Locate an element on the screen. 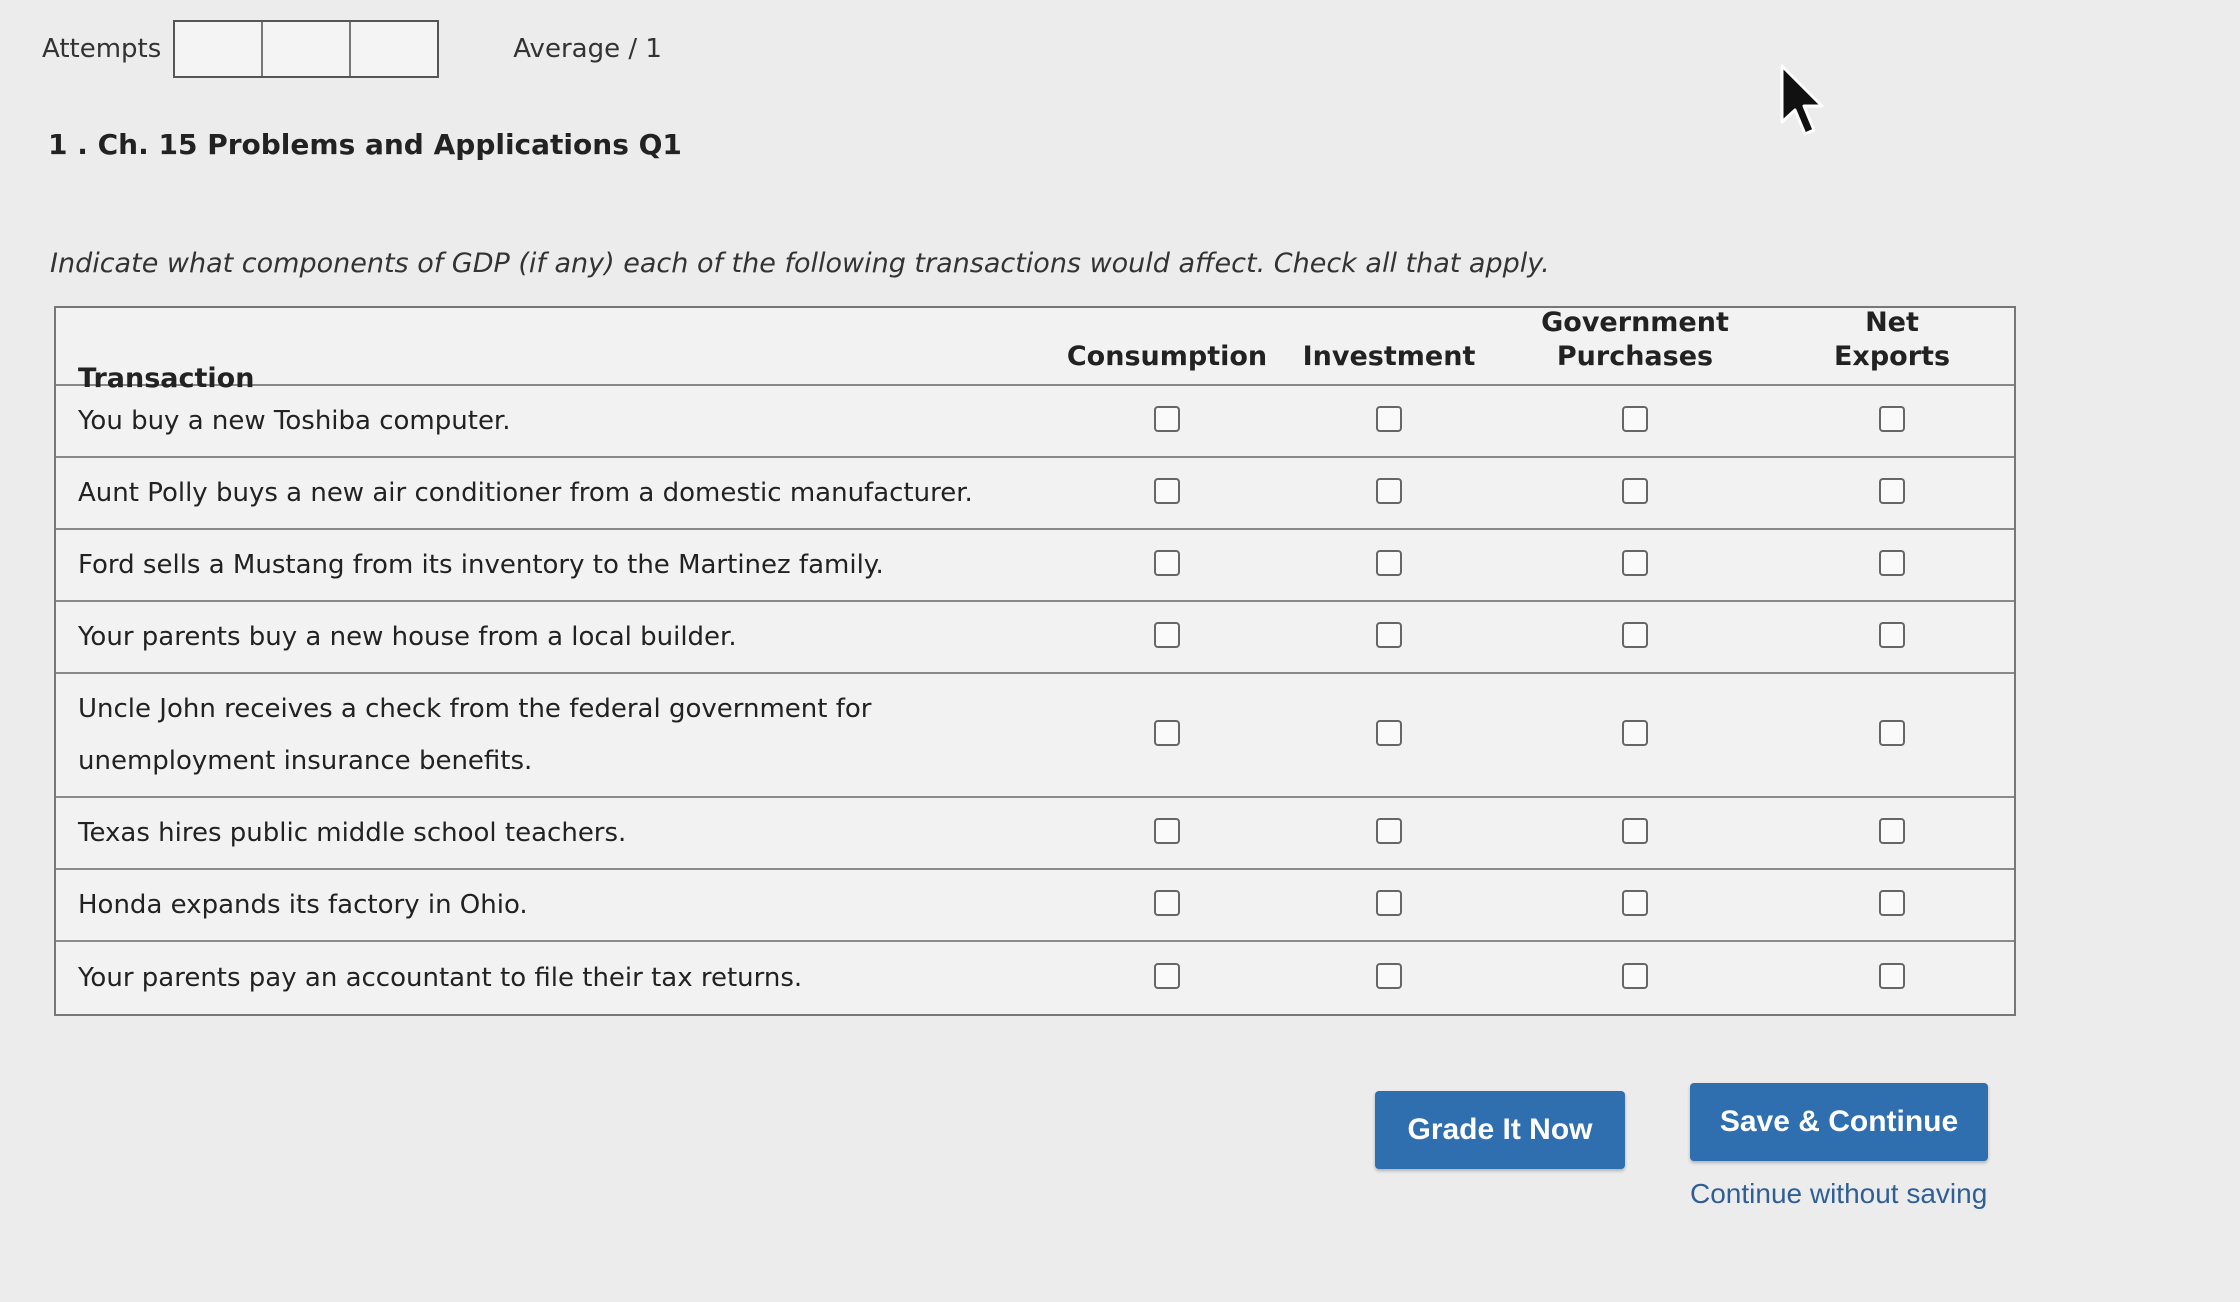 The height and width of the screenshot is (1302, 2240). transaction-cell: You buy a new Toshiba computer. is located at coordinates (556, 421).